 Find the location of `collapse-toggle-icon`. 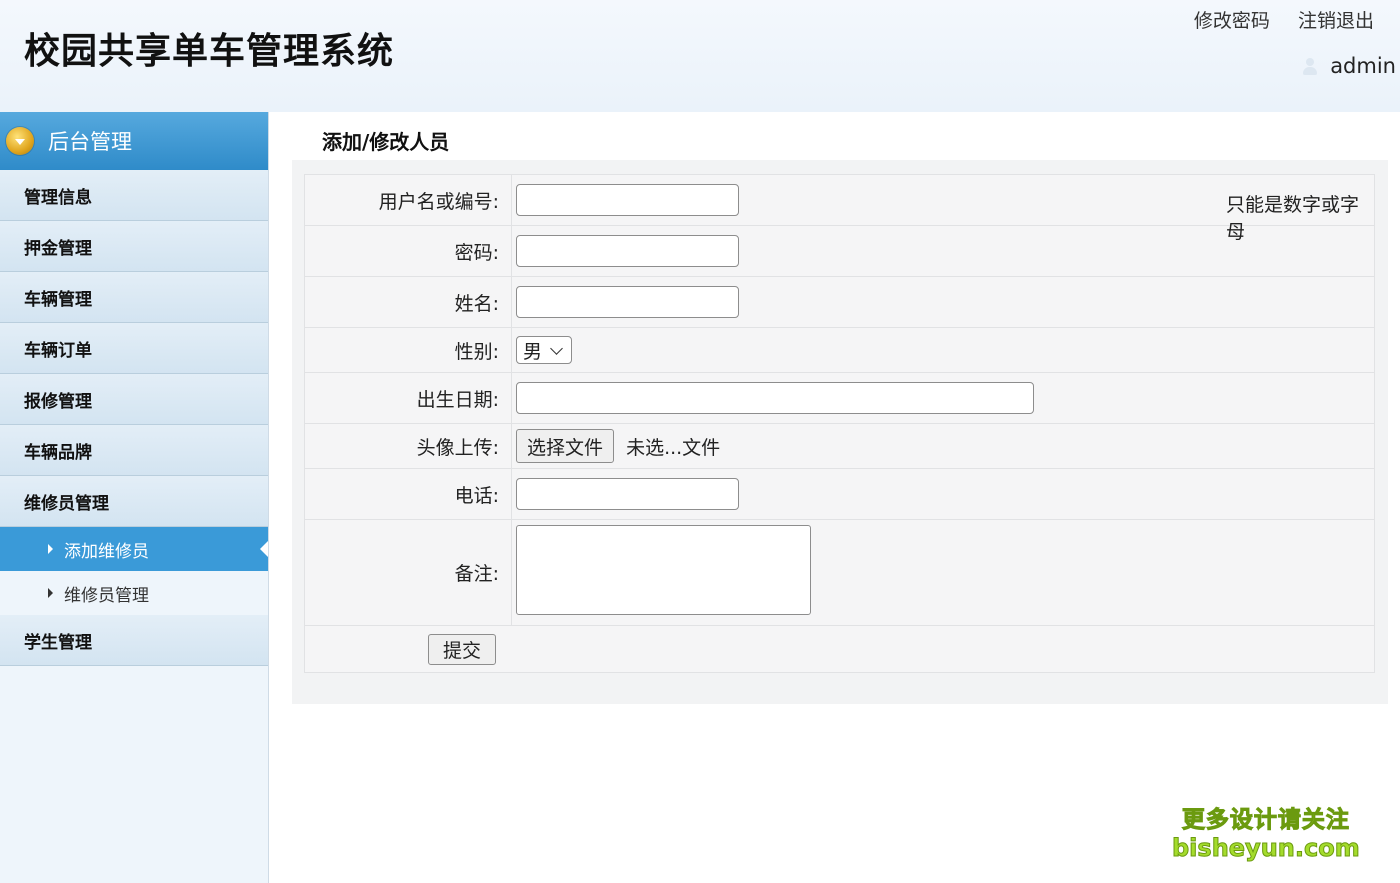

collapse-toggle-icon is located at coordinates (20, 141).